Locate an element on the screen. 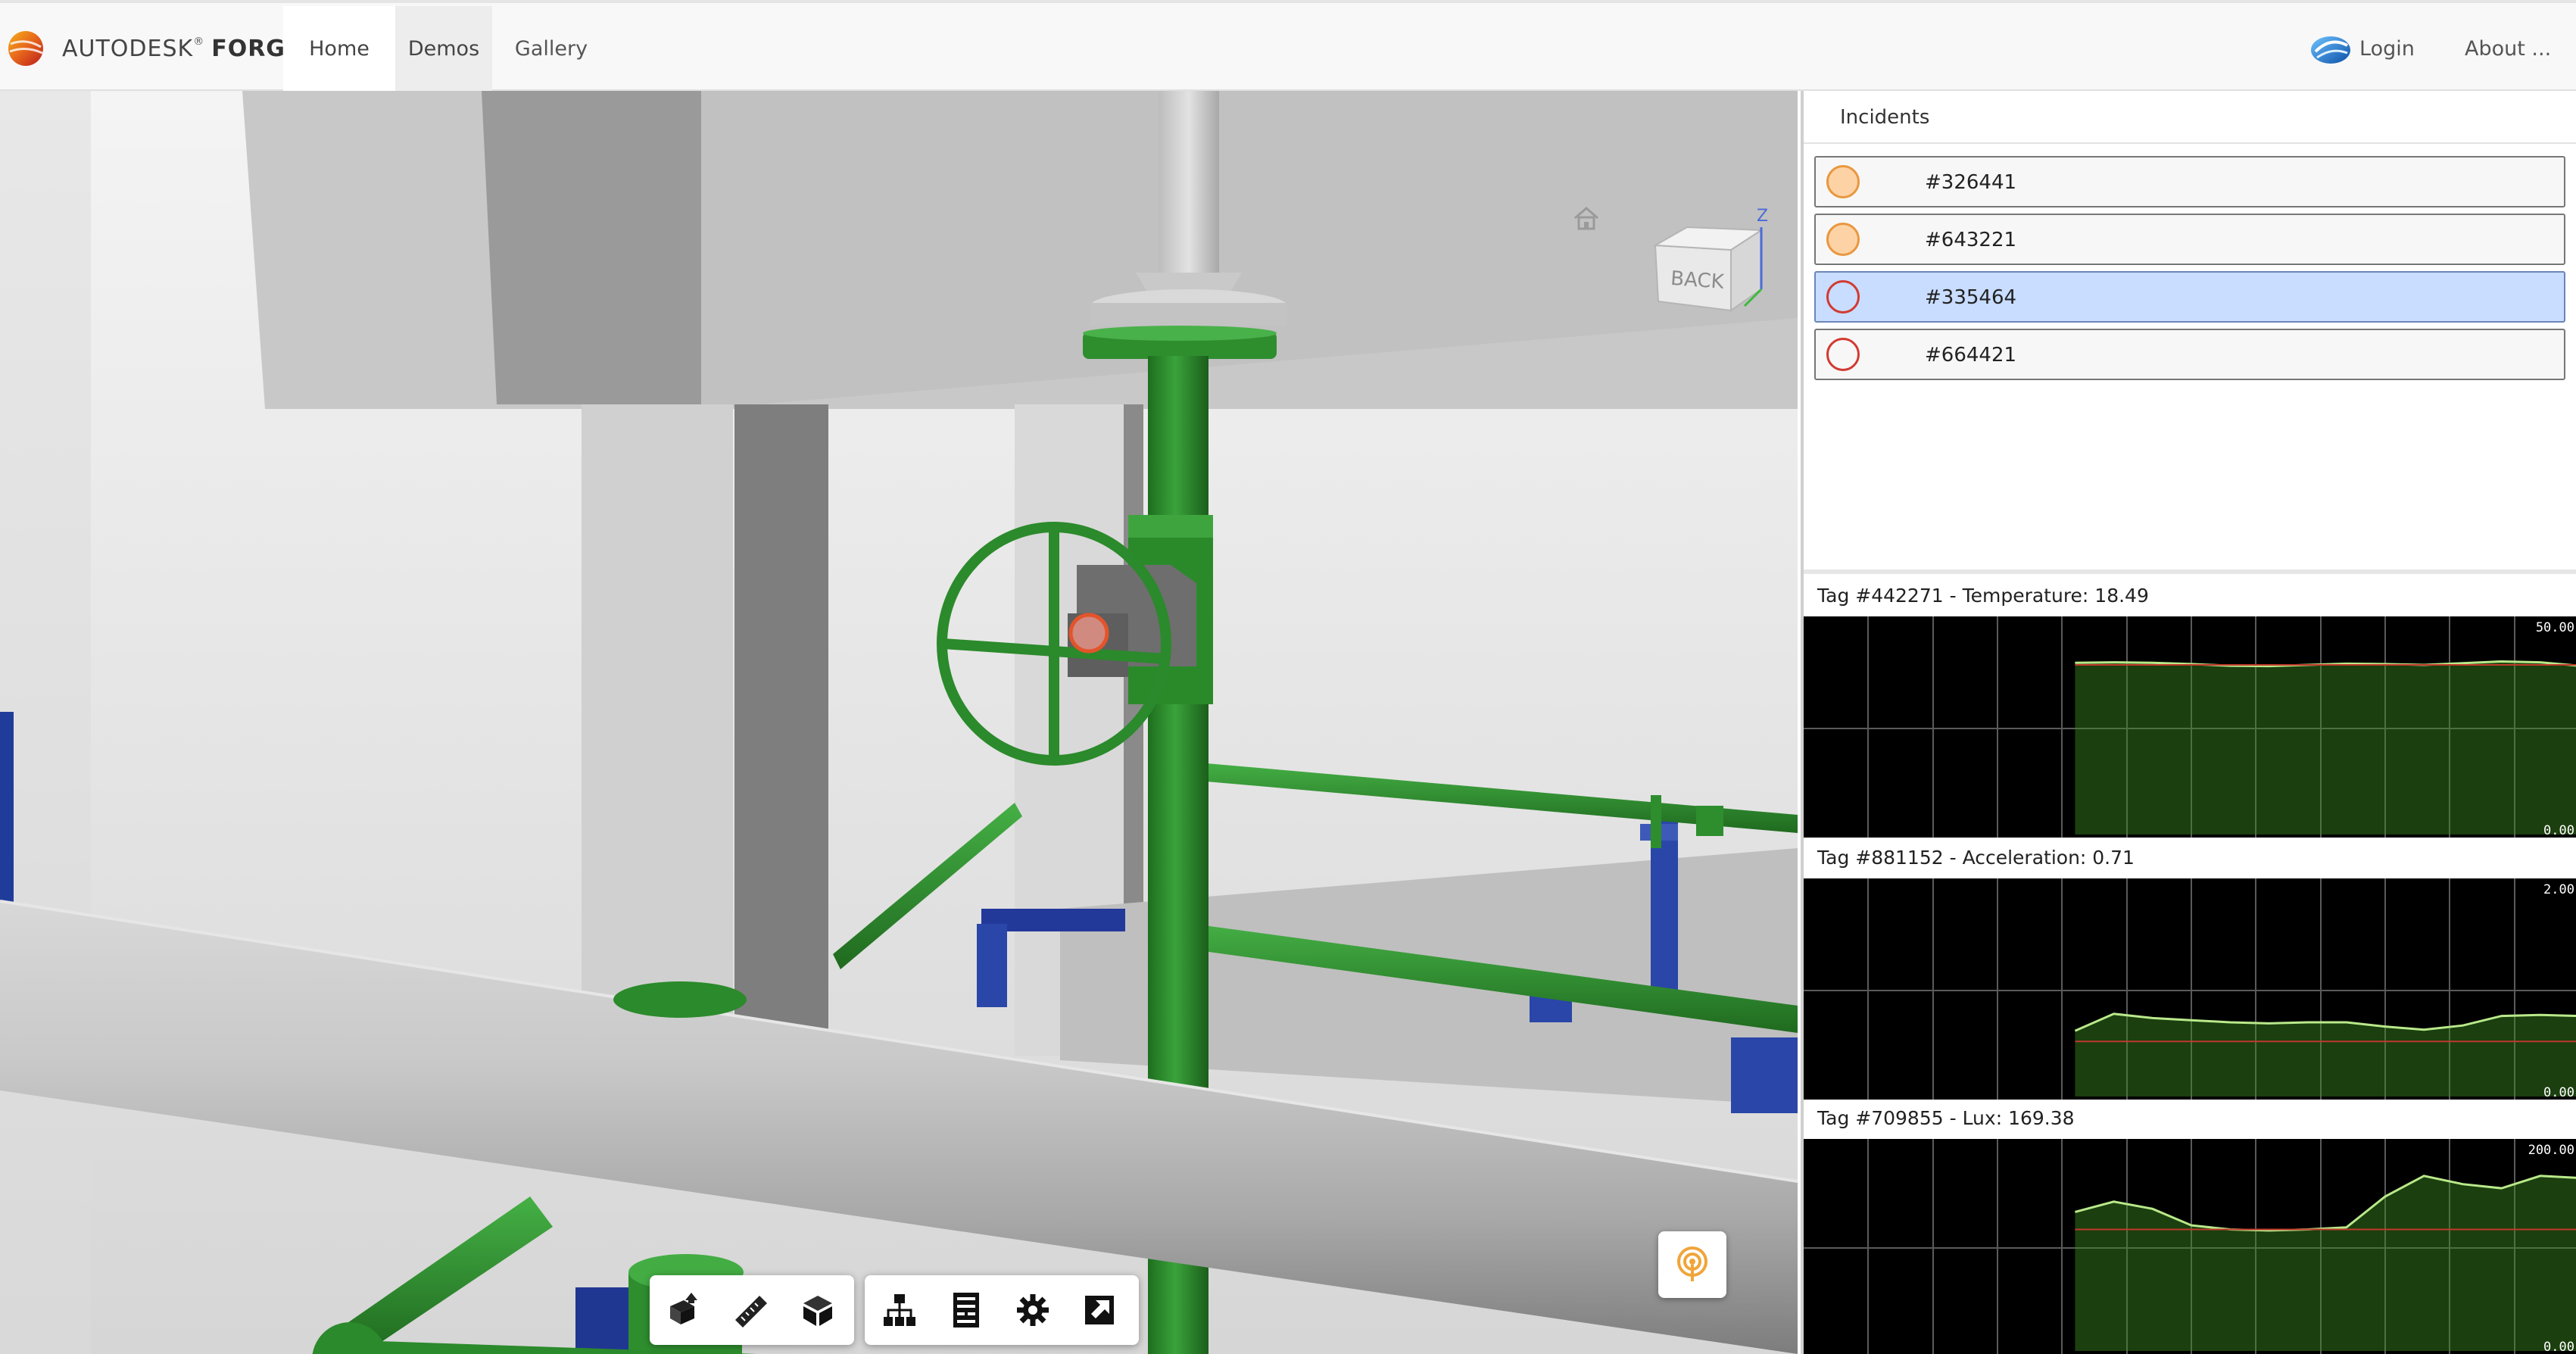  chart-plot-area: 50.00 0.00 is located at coordinates (2190, 727).